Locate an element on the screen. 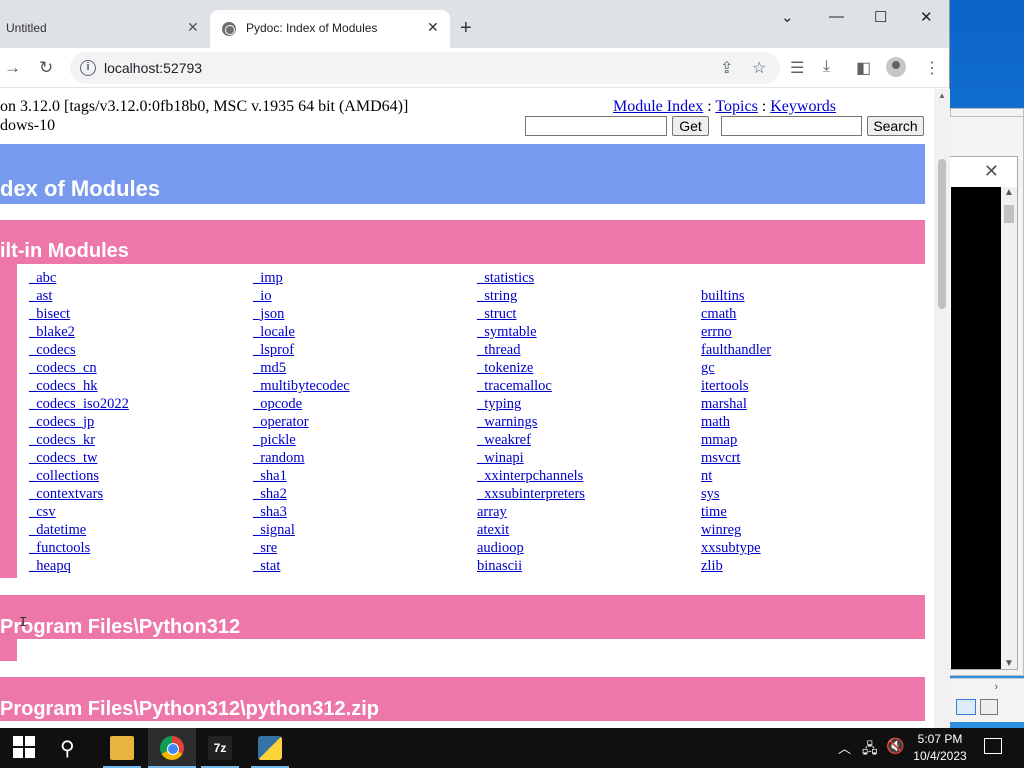 The height and width of the screenshot is (768, 1024). info-icon: i is located at coordinates (88, 68).